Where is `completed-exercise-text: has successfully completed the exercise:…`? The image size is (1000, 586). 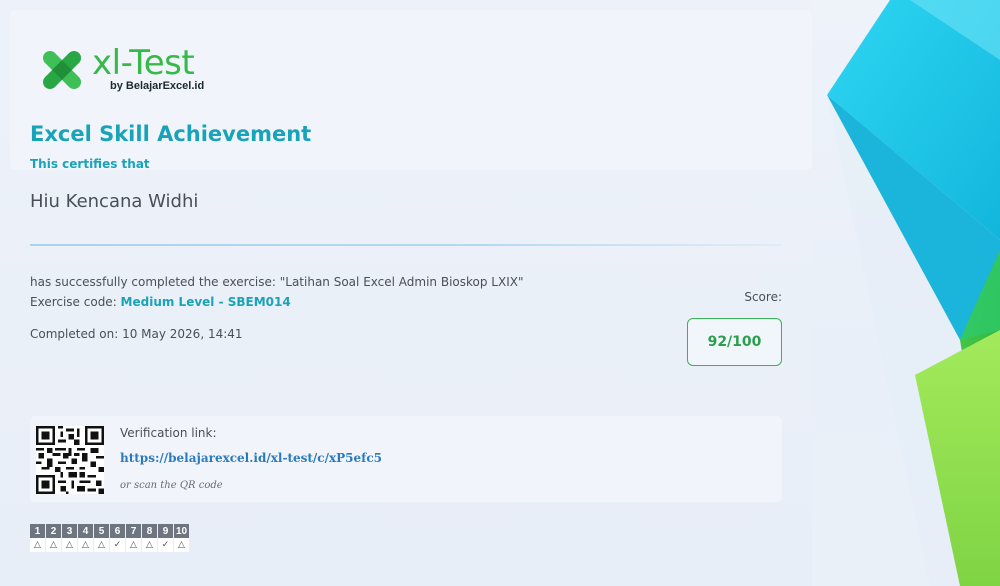
completed-exercise-text: has successfully completed the exercise:… is located at coordinates (277, 282).